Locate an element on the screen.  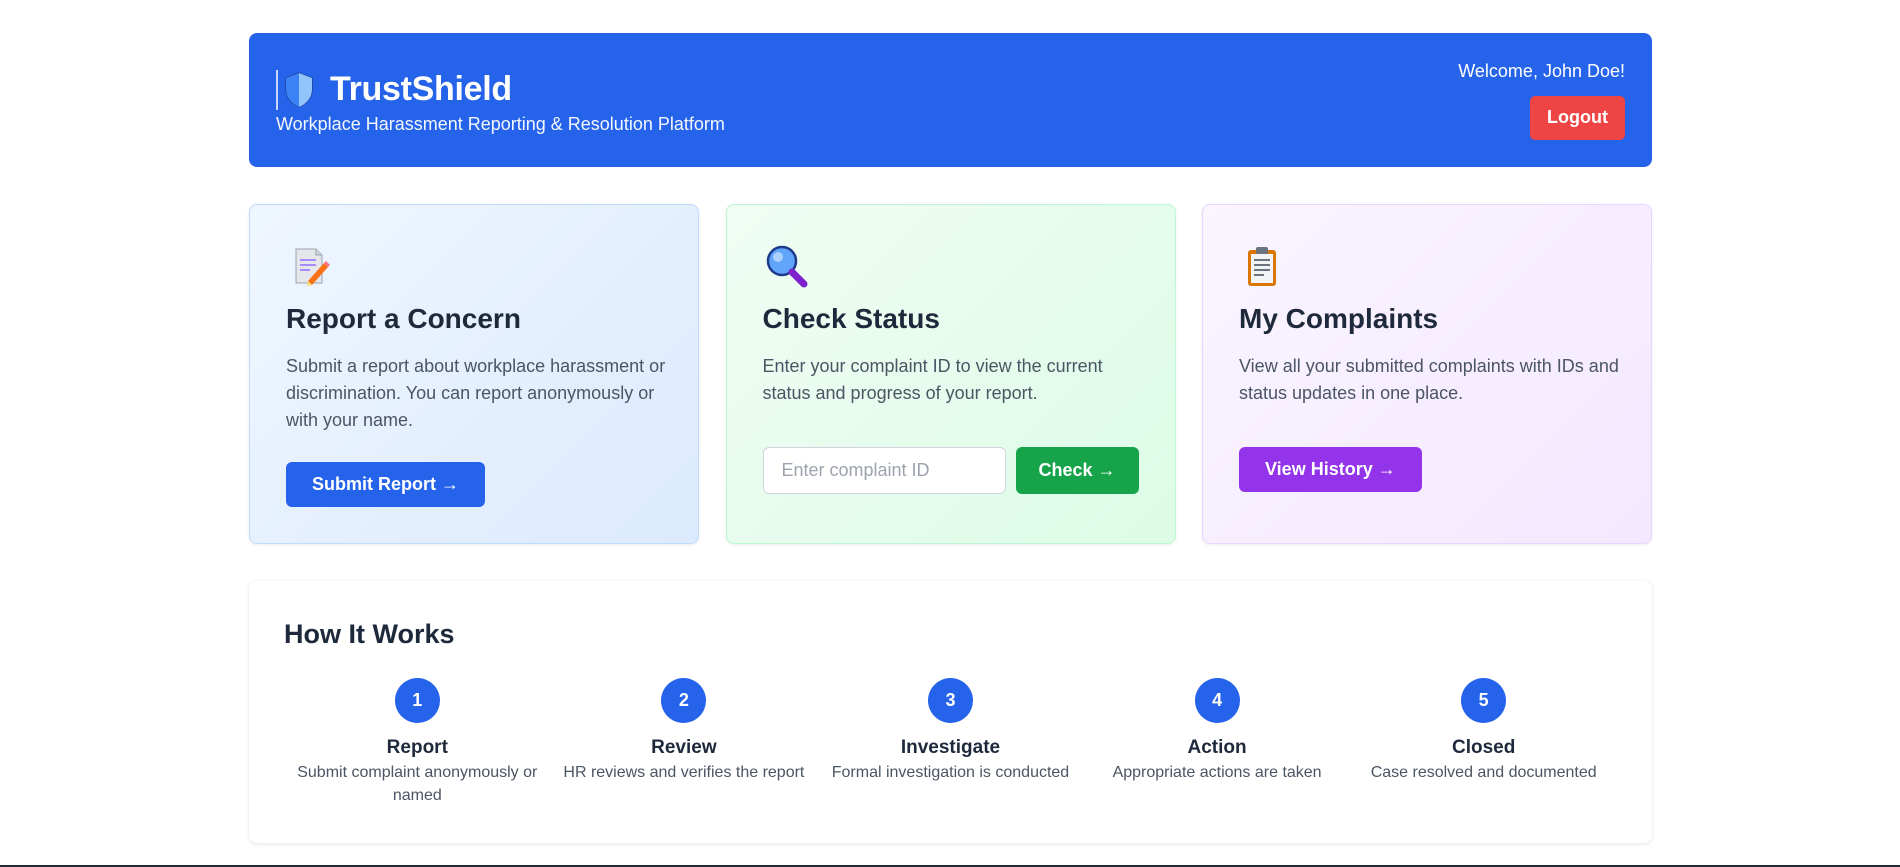
step-description: Submit complaint anonymously or named is located at coordinates (417, 784).